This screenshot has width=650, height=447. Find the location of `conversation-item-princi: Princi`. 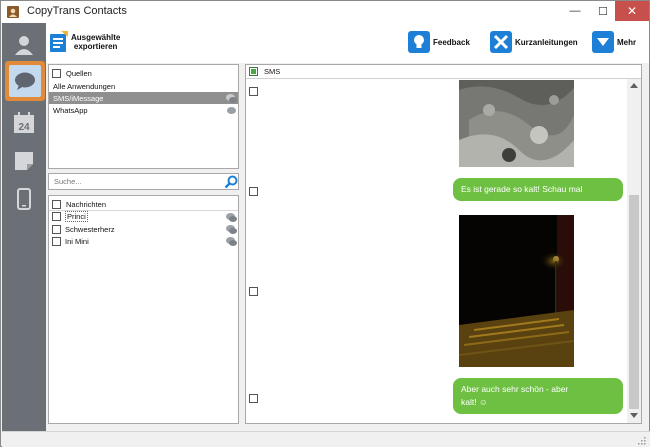

conversation-item-princi: Princi is located at coordinates (143, 216).